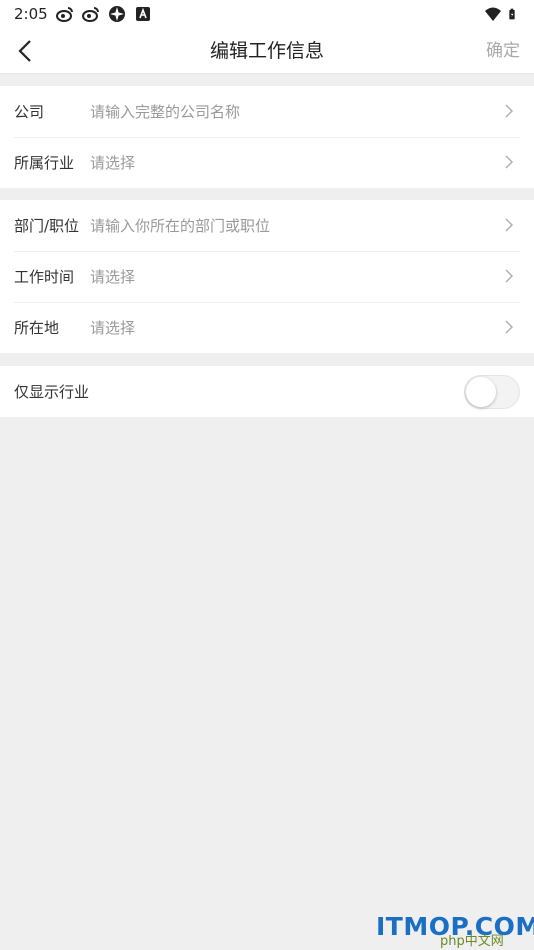 This screenshot has width=534, height=950. I want to click on company-row: 公司 请输入完整的公司名称, so click(267, 111).